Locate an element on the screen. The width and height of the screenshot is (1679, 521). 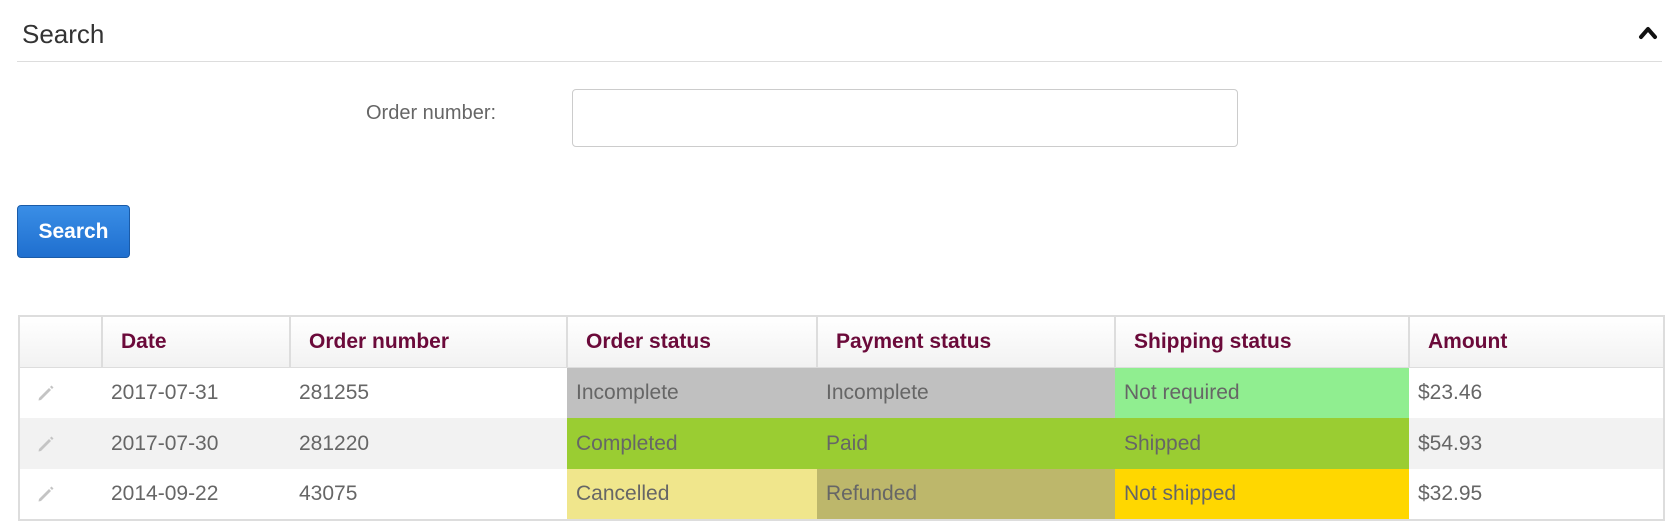
cell-order-number: 43075 is located at coordinates (428, 494).